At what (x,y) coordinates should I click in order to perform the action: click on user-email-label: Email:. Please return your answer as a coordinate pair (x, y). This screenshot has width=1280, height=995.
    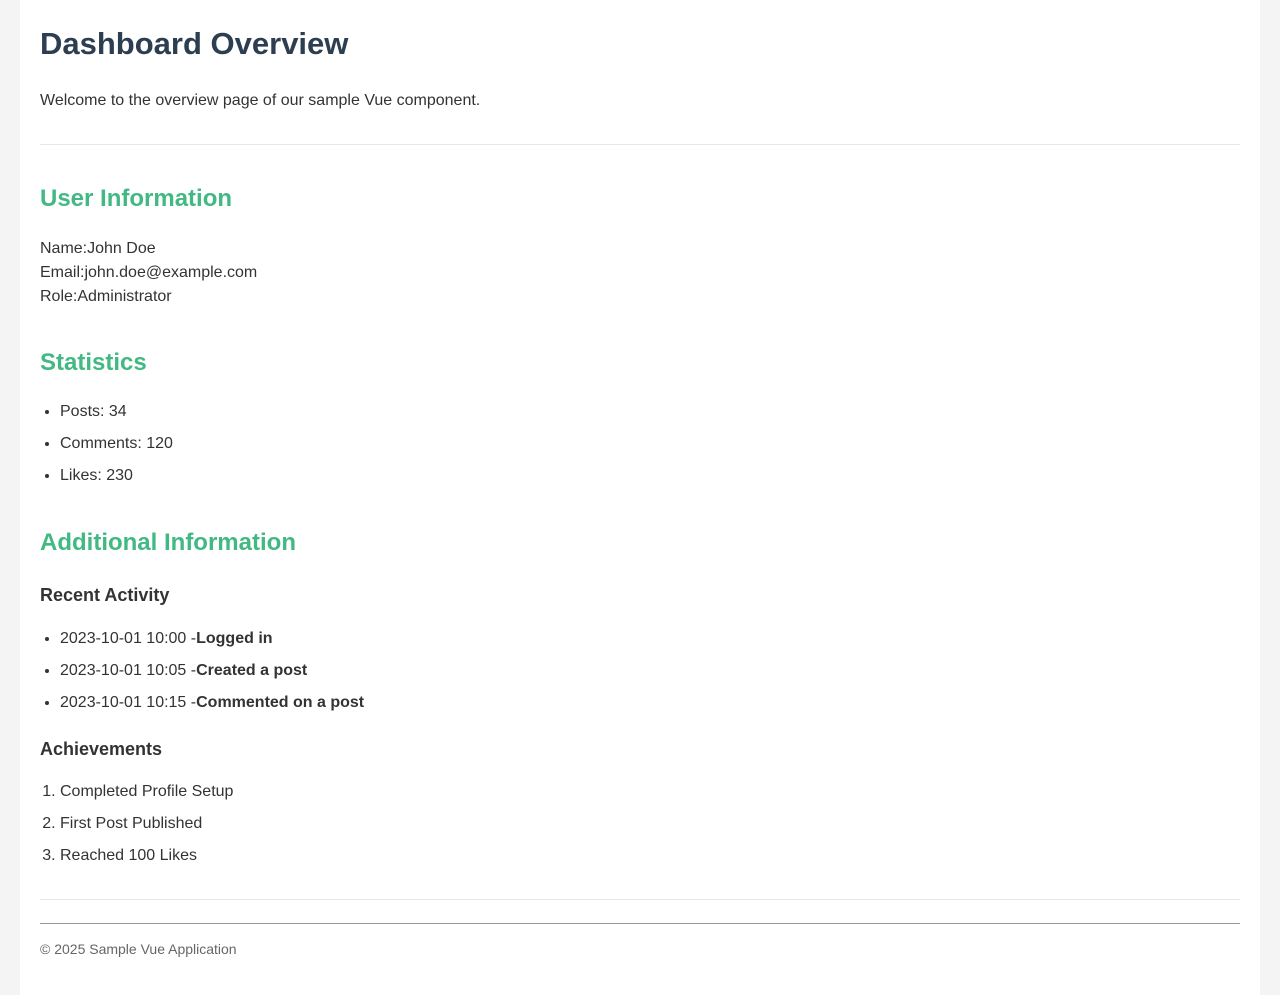
    Looking at the image, I should click on (62, 272).